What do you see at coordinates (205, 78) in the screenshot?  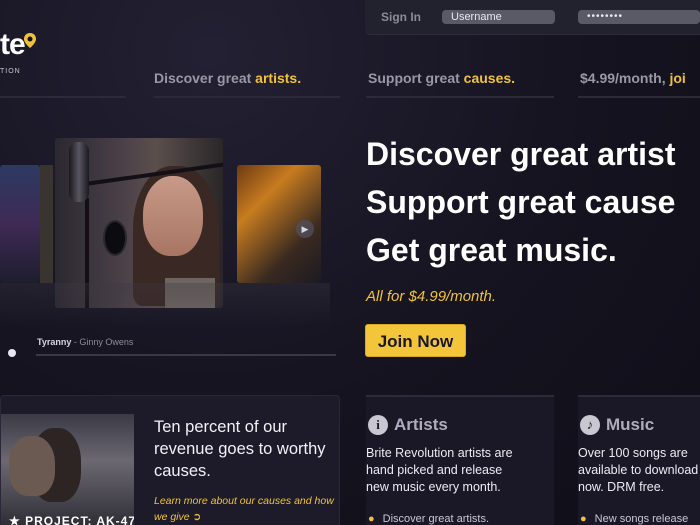 I see `nav-discover-prefix: Discover great` at bounding box center [205, 78].